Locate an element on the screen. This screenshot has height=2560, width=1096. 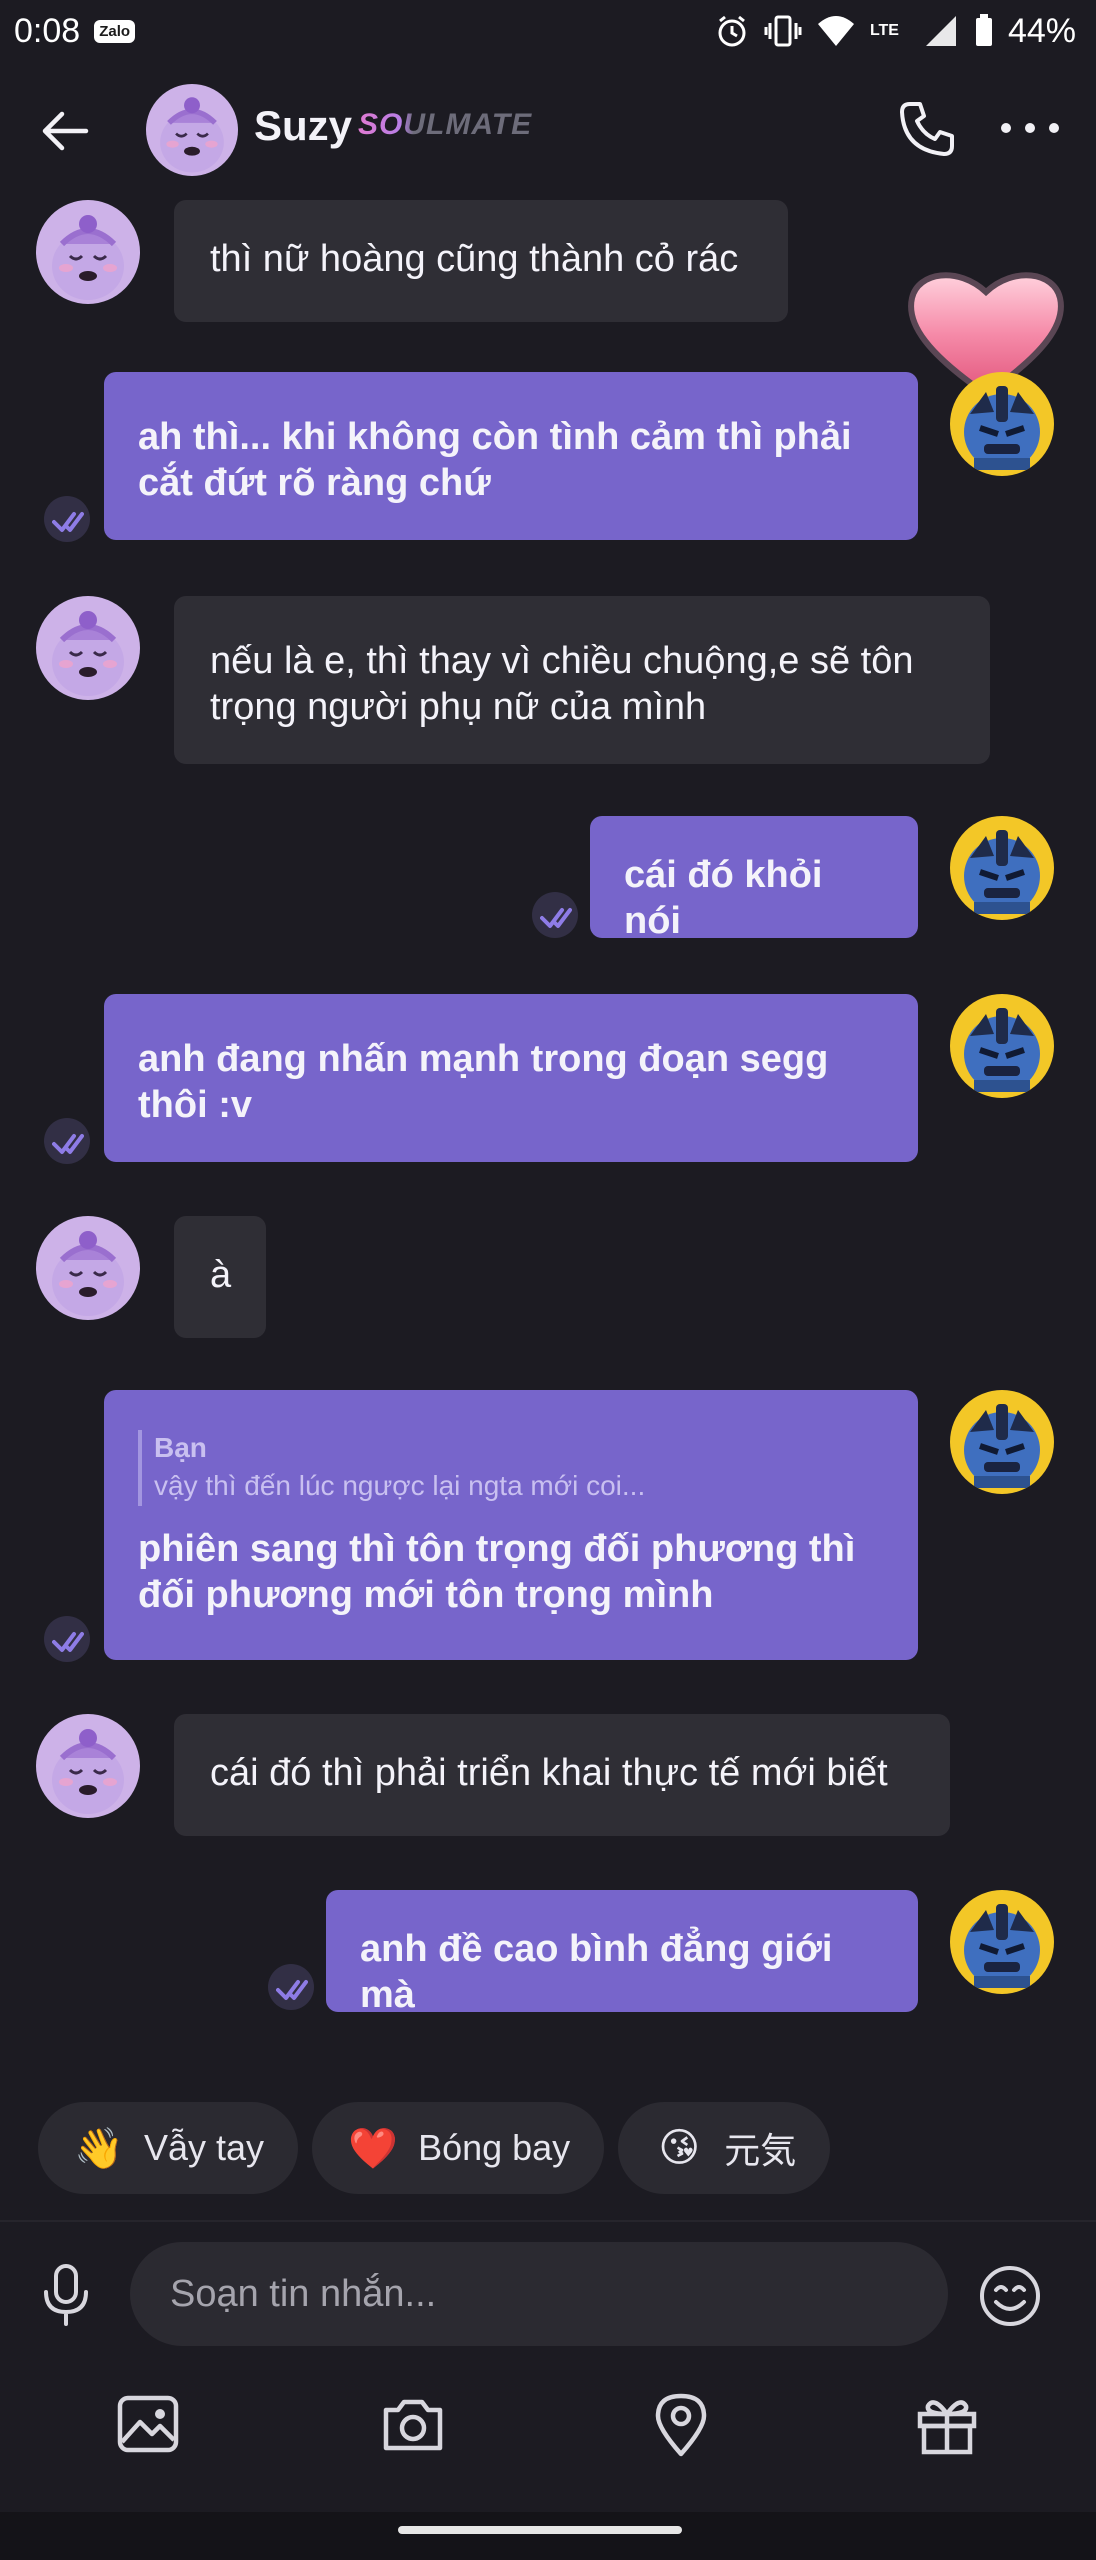
status-bar: 0:08 Zalo LTE 44% is located at coordinates (548, 31).